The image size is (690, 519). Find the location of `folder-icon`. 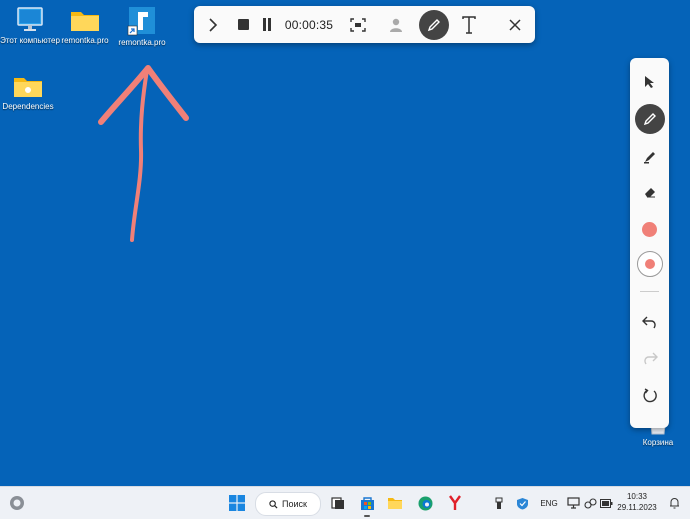

folder-icon is located at coordinates (395, 503).